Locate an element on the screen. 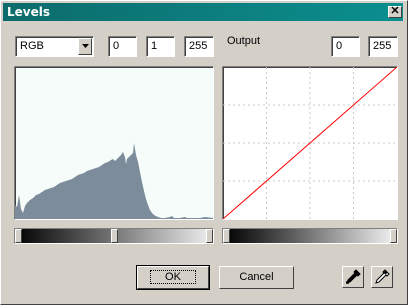 Image resolution: width=408 pixels, height=305 pixels. channel-dropdown-button is located at coordinates (85, 46).